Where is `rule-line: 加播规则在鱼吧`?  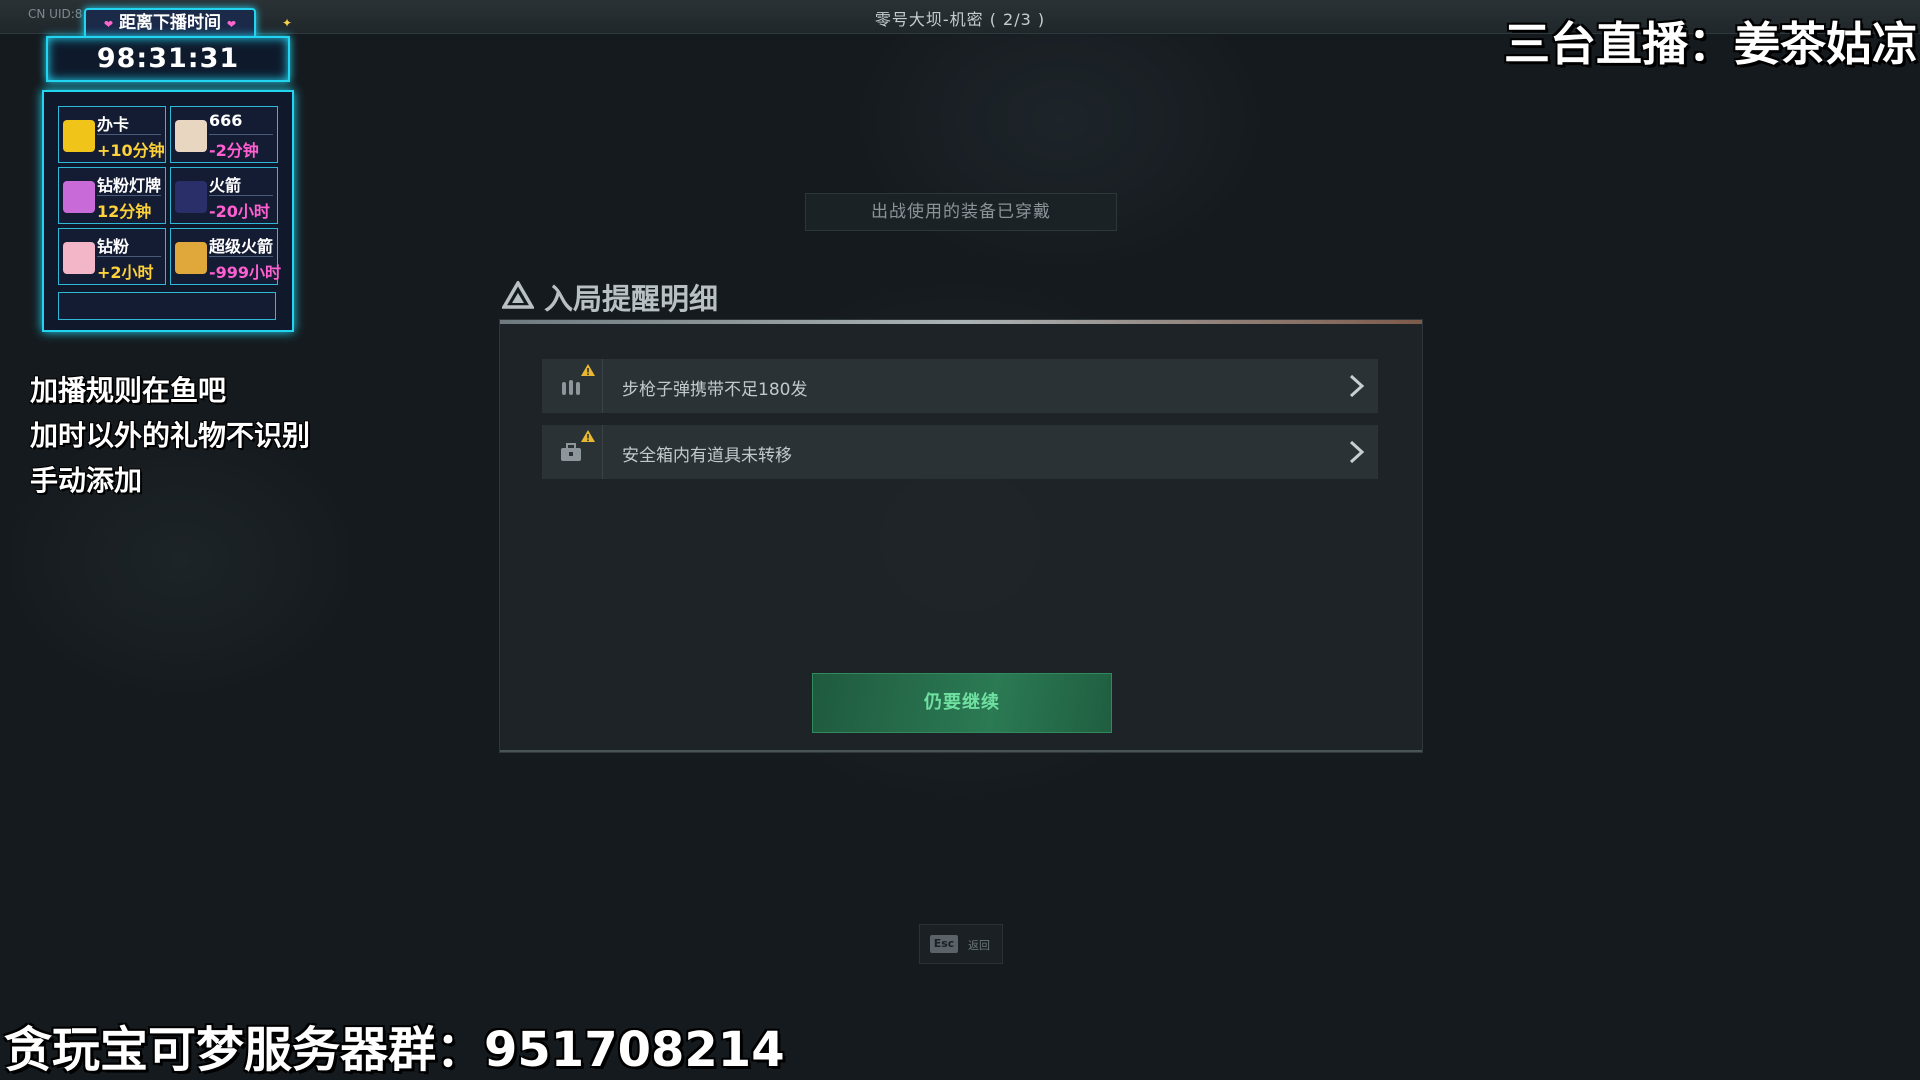
rule-line: 加播规则在鱼吧 is located at coordinates (128, 390).